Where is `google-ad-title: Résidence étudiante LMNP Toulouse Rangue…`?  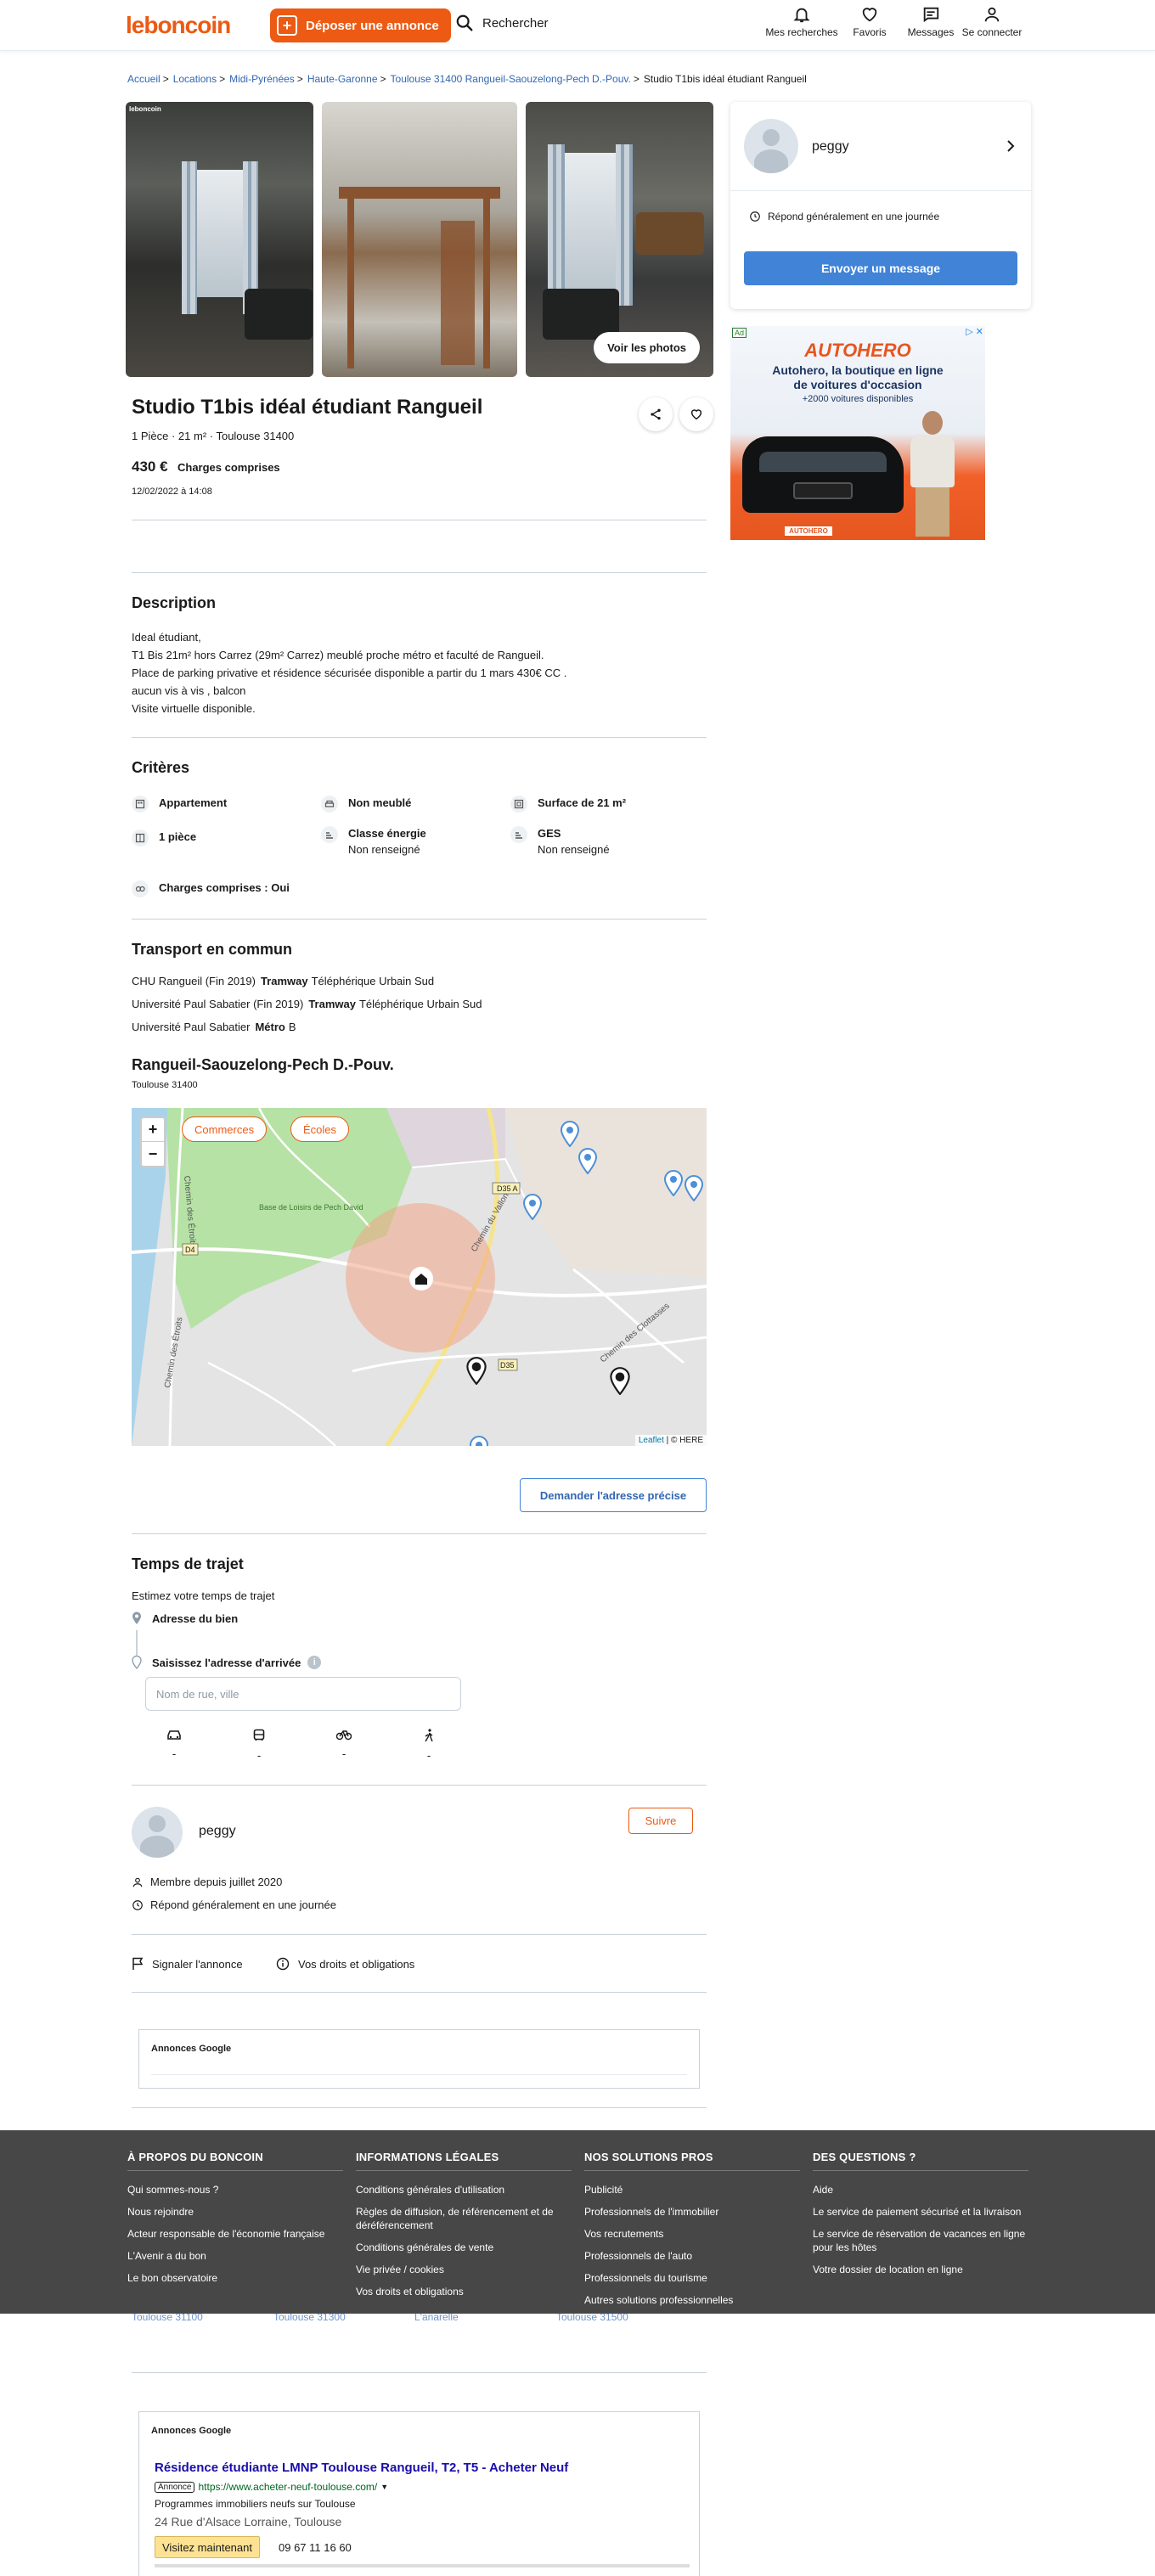 google-ad-title: Résidence étudiante LMNP Toulouse Rangue… is located at coordinates (361, 2468).